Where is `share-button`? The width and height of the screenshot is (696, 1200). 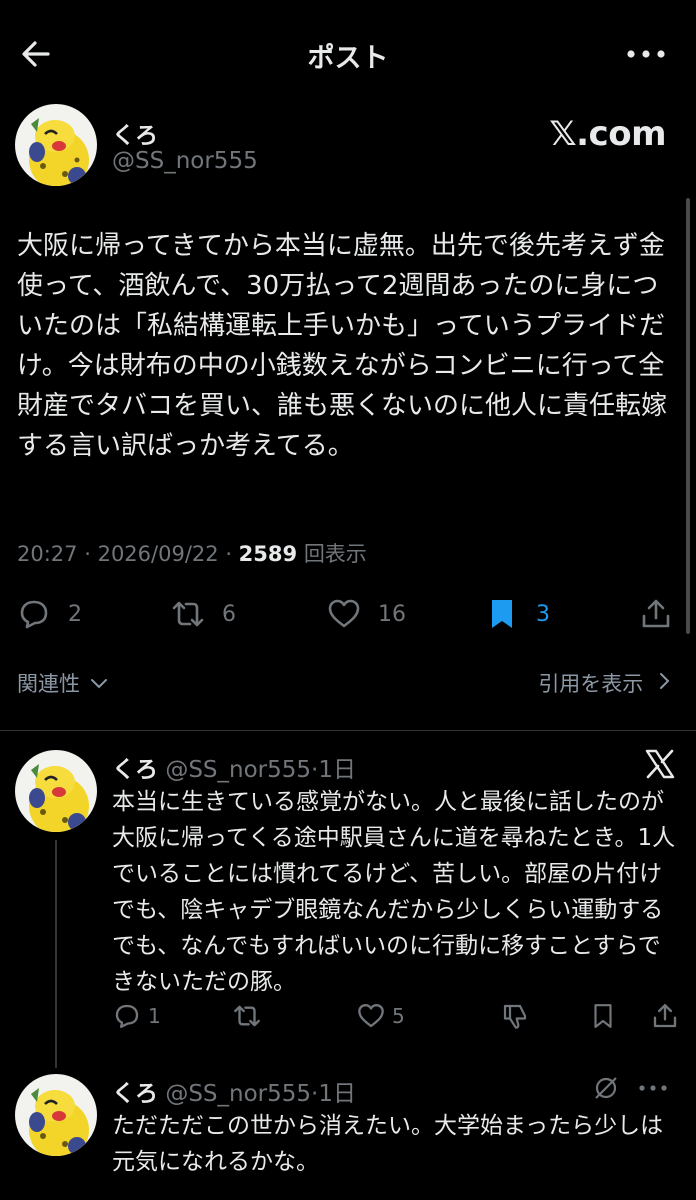
share-button is located at coordinates (656, 614).